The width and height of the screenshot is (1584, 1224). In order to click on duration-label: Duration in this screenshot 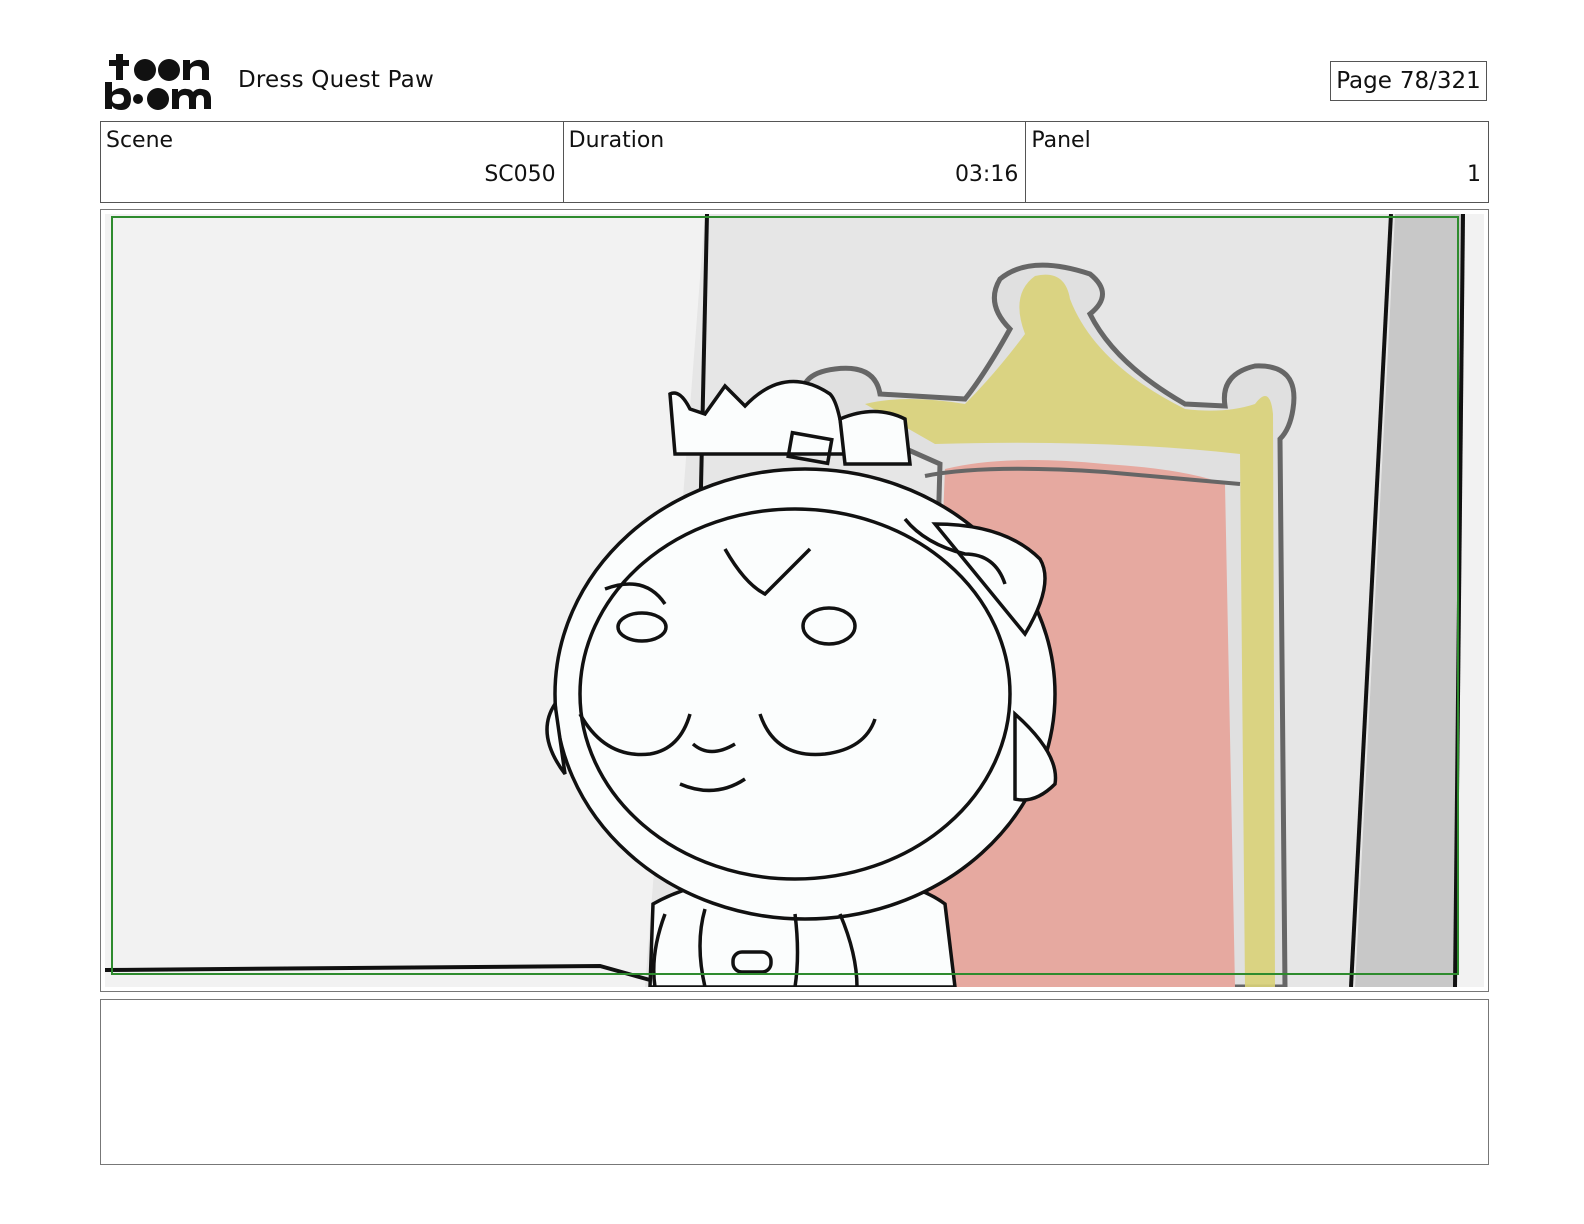, I will do `click(616, 140)`.